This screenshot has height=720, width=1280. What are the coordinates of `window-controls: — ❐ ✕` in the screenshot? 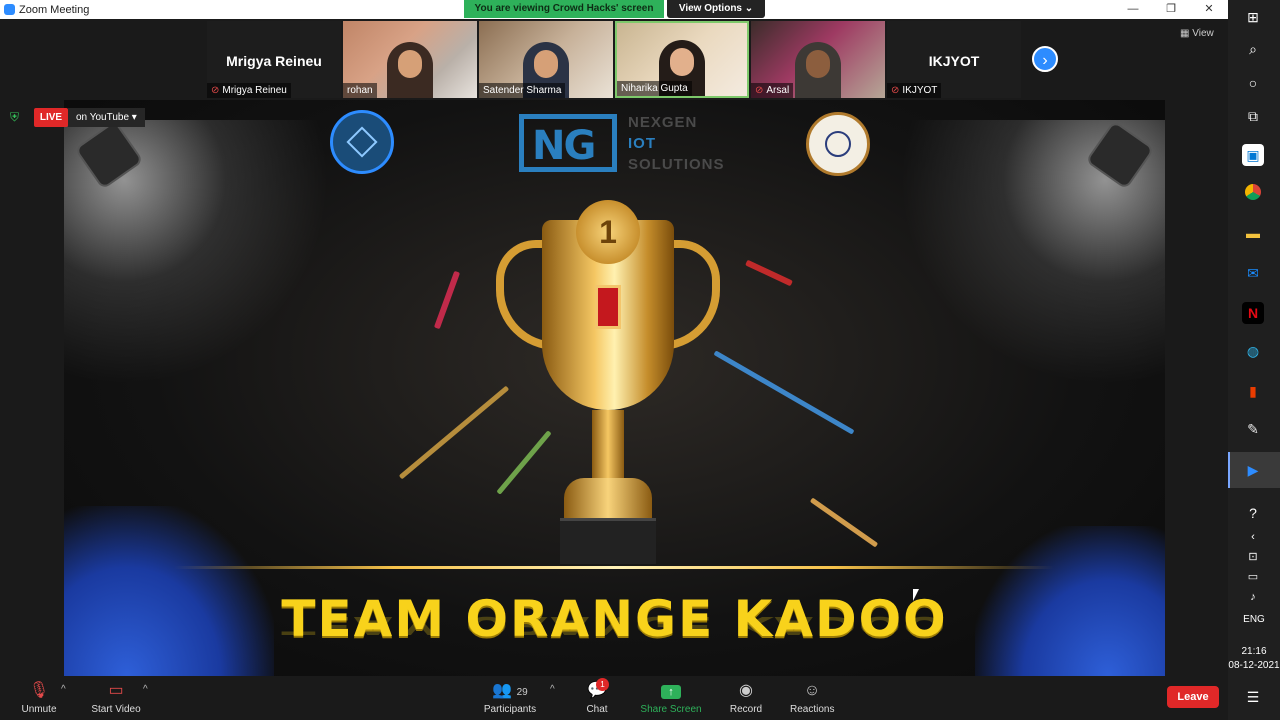 It's located at (1171, 9).